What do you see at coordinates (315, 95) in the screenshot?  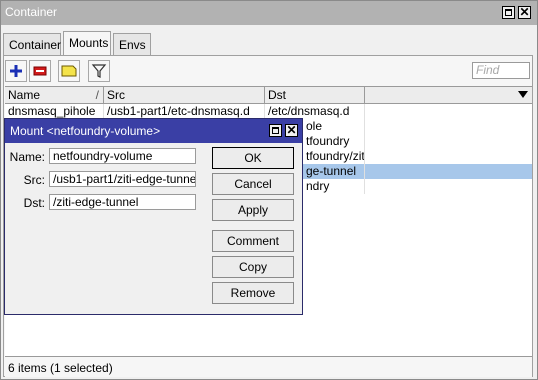 I see `column-dst: Dst` at bounding box center [315, 95].